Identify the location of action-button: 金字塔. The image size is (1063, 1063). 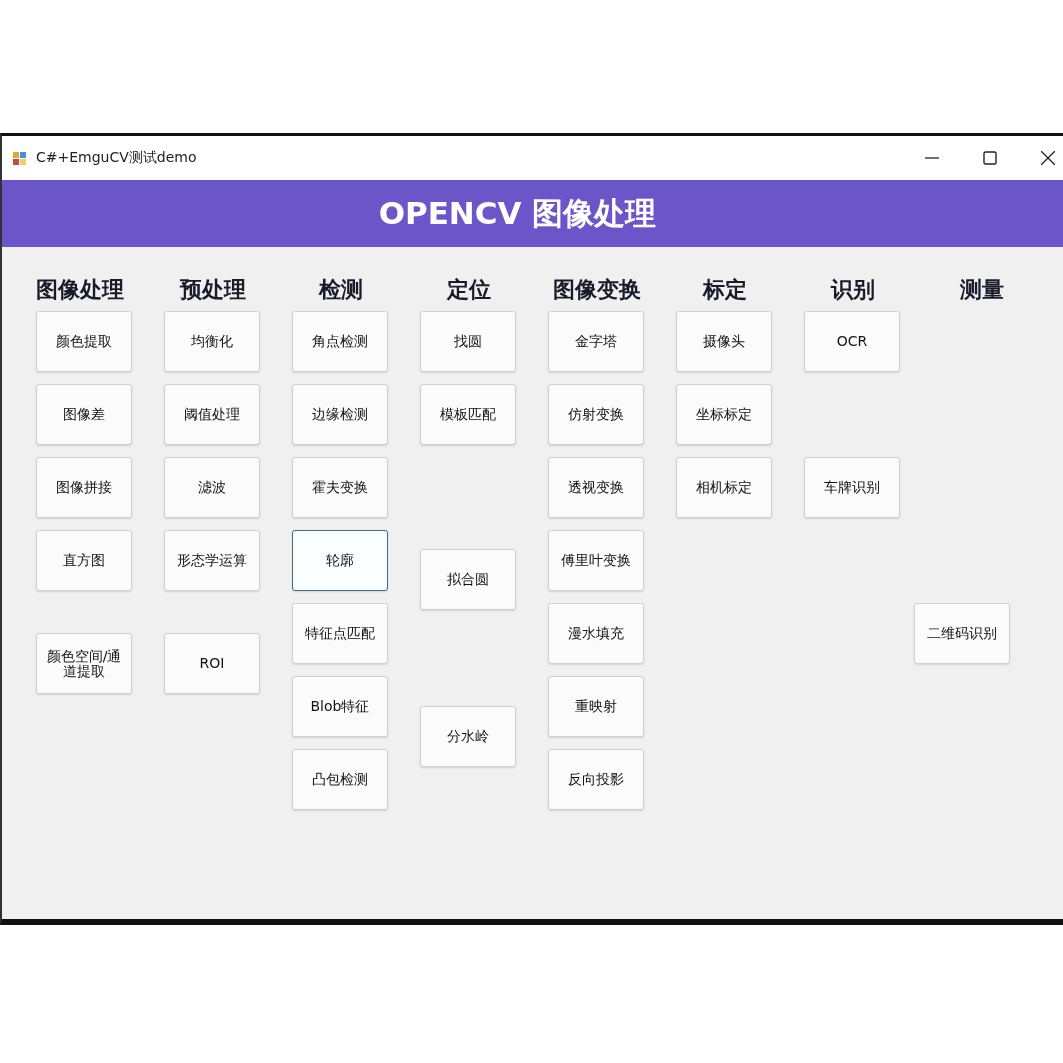
(596, 341).